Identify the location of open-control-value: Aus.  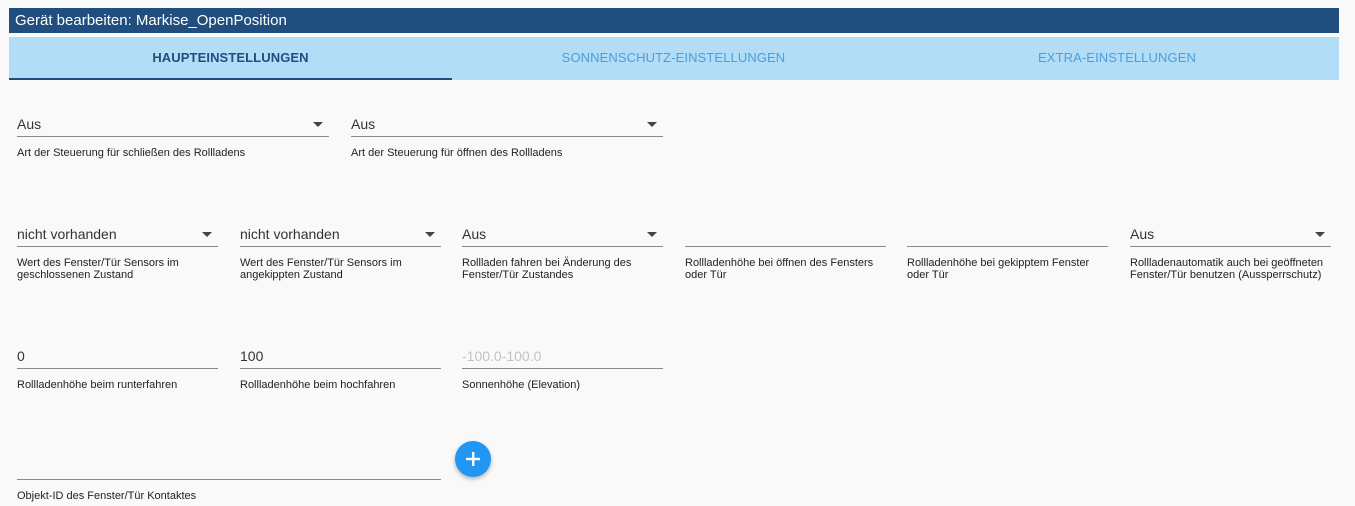
(363, 124).